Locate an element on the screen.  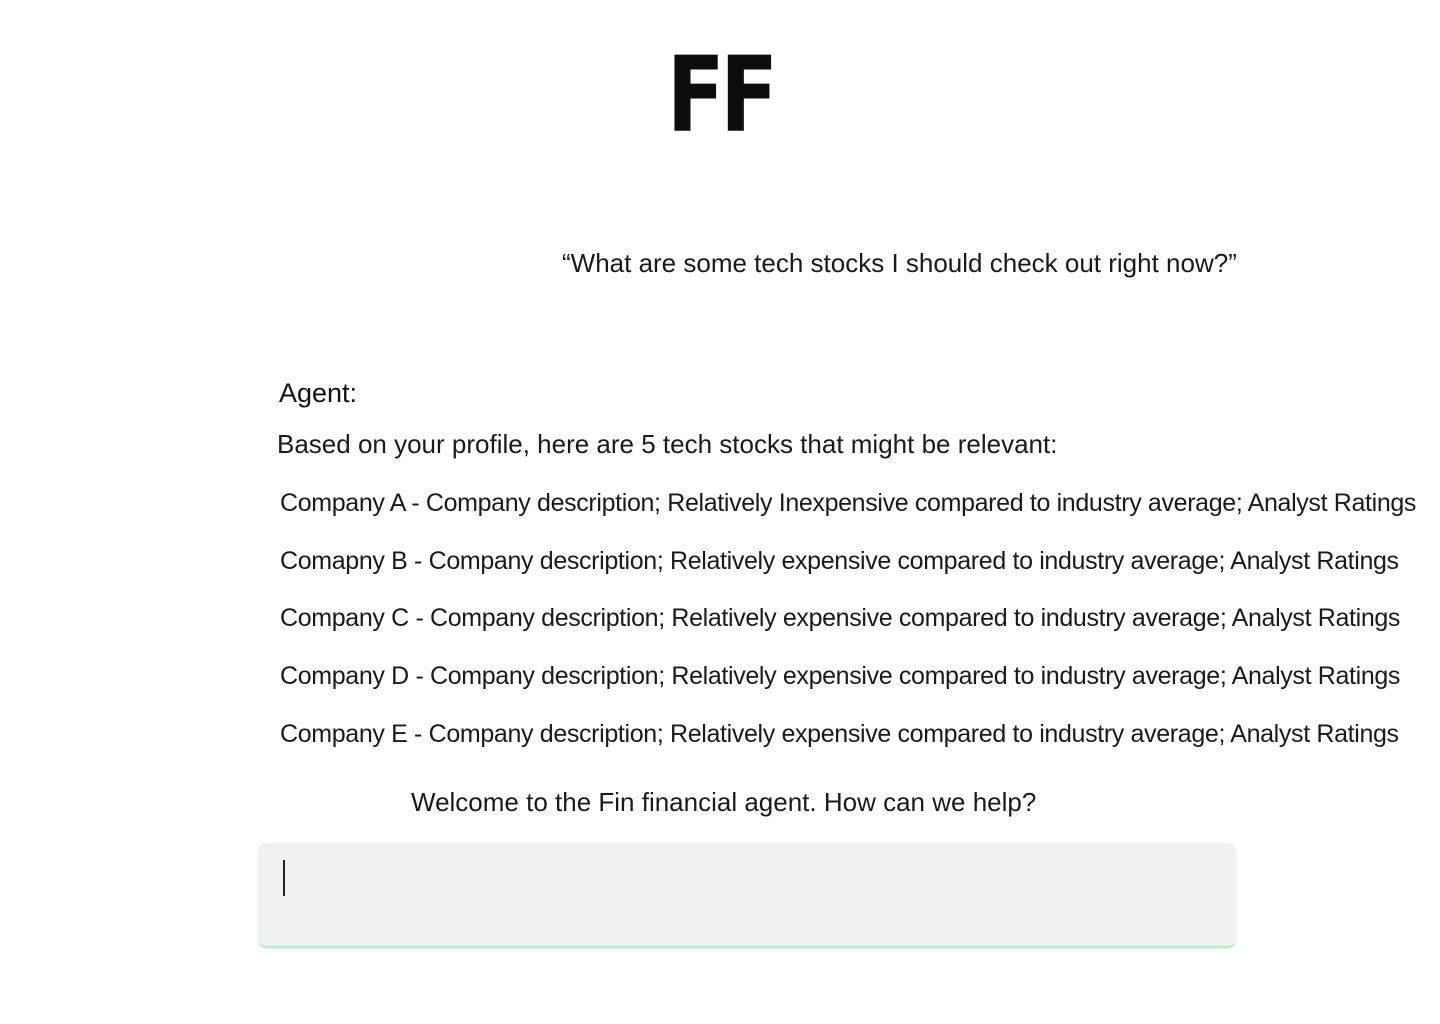
agent-label: Agent: is located at coordinates (318, 393).